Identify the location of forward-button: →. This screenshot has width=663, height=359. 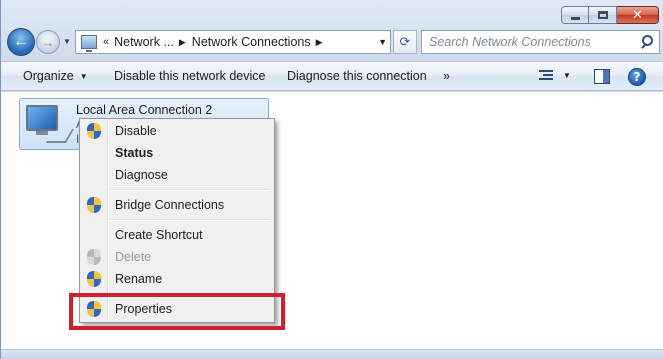
(48, 42).